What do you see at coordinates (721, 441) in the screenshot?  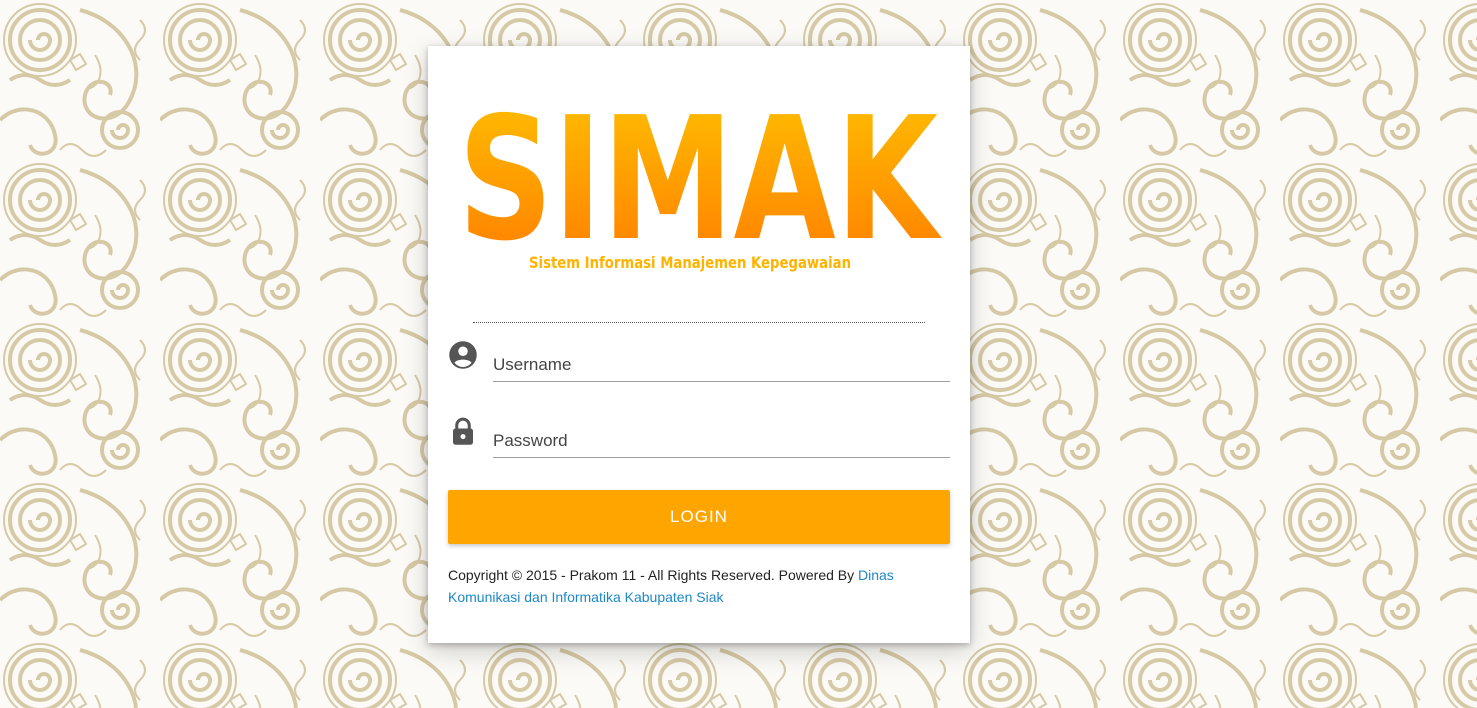 I see `password-input` at bounding box center [721, 441].